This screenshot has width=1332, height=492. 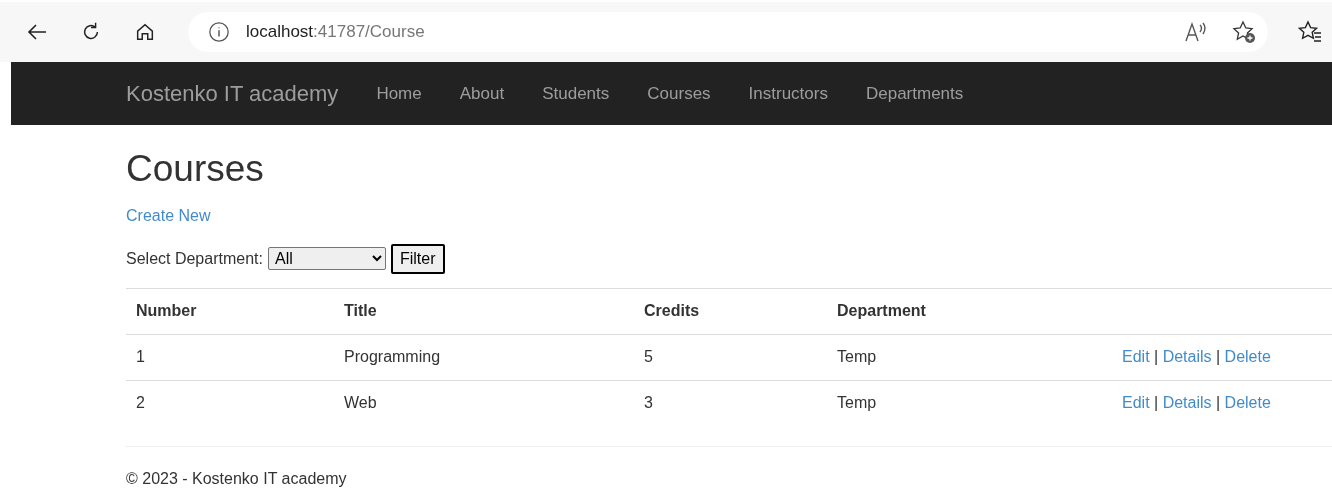 I want to click on nav-link: Departments, so click(x=914, y=93).